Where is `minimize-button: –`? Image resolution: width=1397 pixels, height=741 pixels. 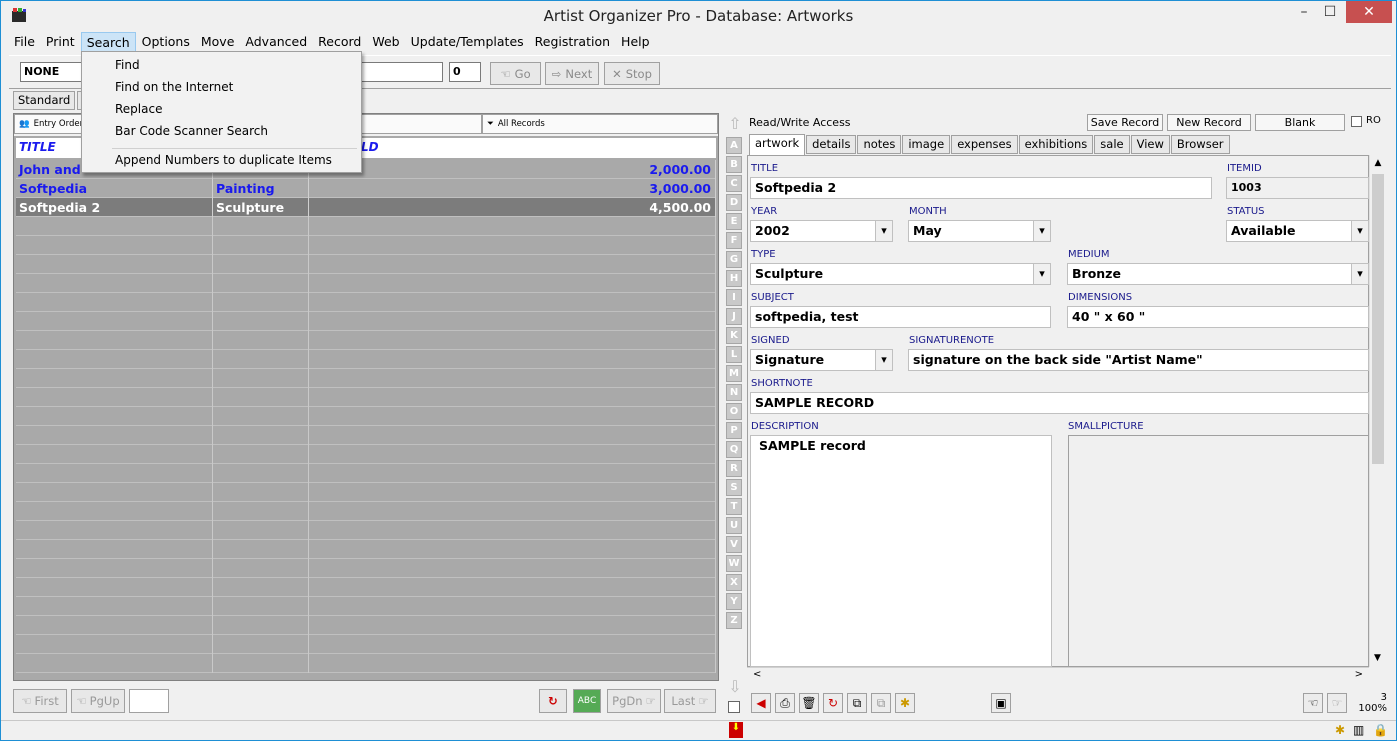 minimize-button: – is located at coordinates (1304, 12).